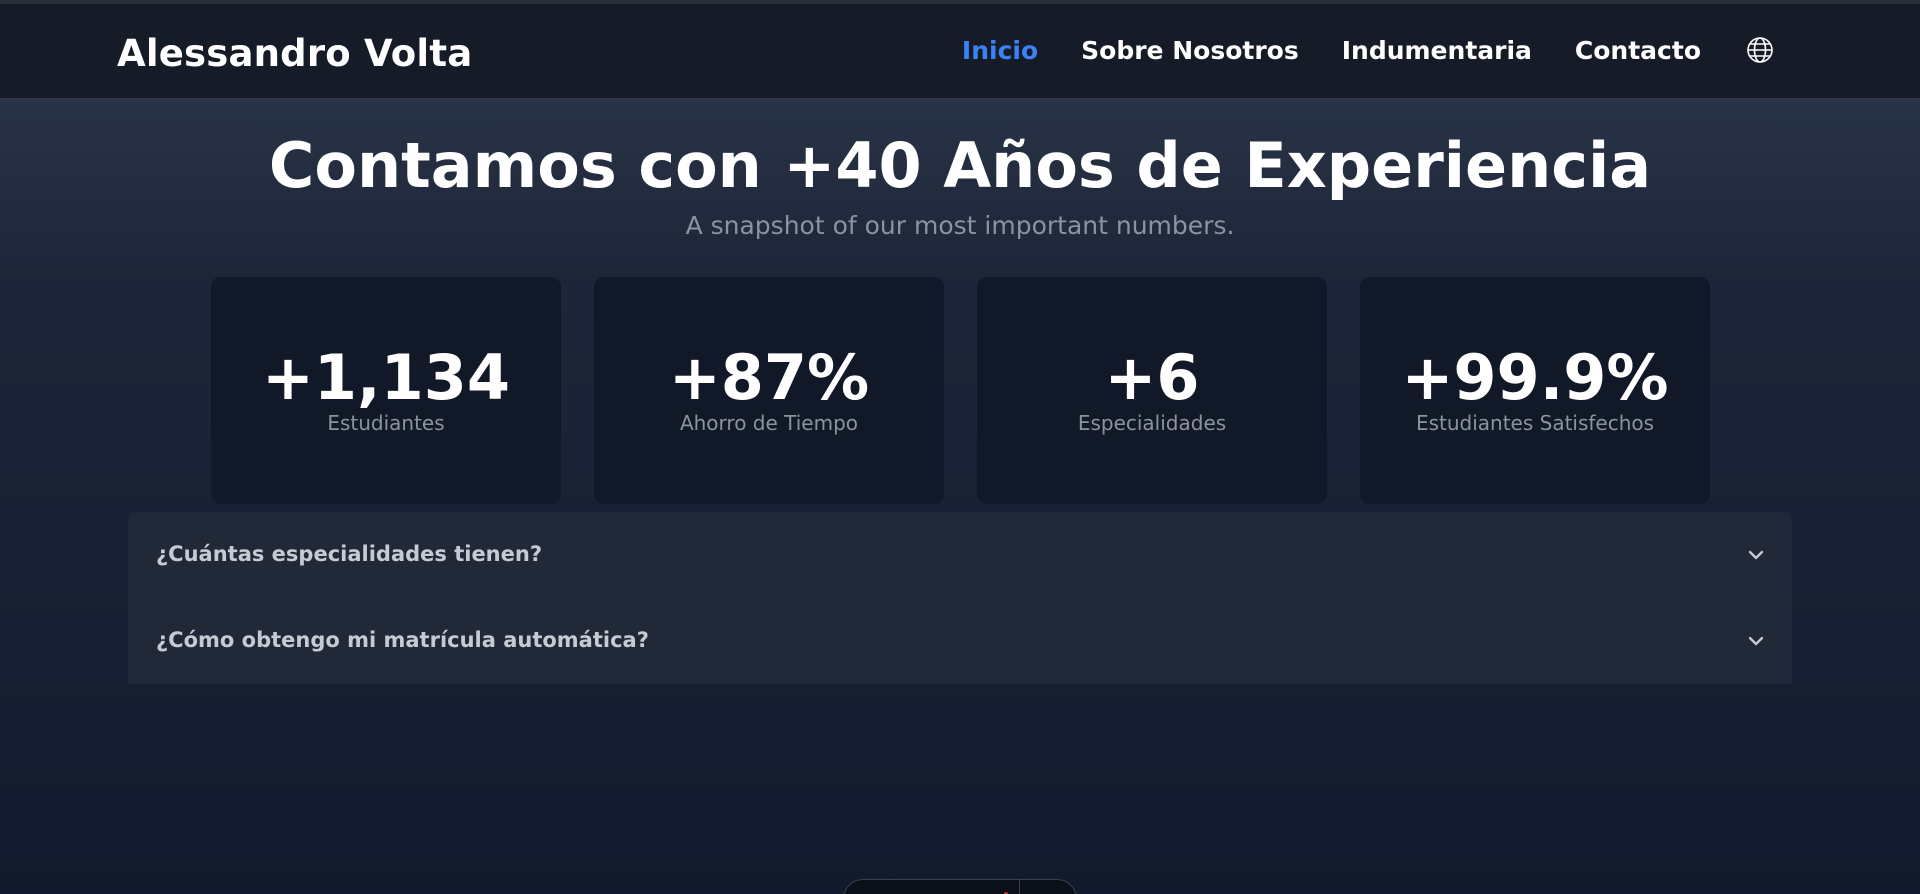 The width and height of the screenshot is (1920, 894). Describe the element at coordinates (1638, 50) in the screenshot. I see `nav-link-contacto: Contacto` at that location.